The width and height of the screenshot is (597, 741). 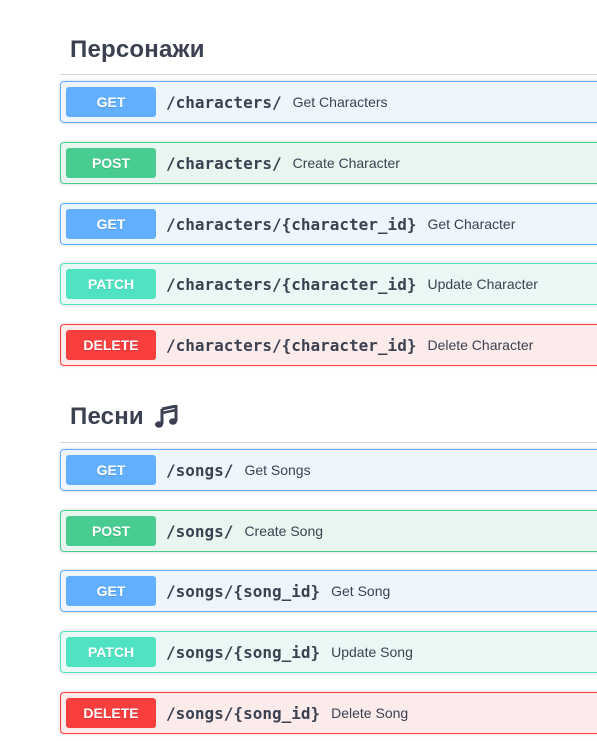 I want to click on operation-summary: Get Song, so click(x=361, y=591).